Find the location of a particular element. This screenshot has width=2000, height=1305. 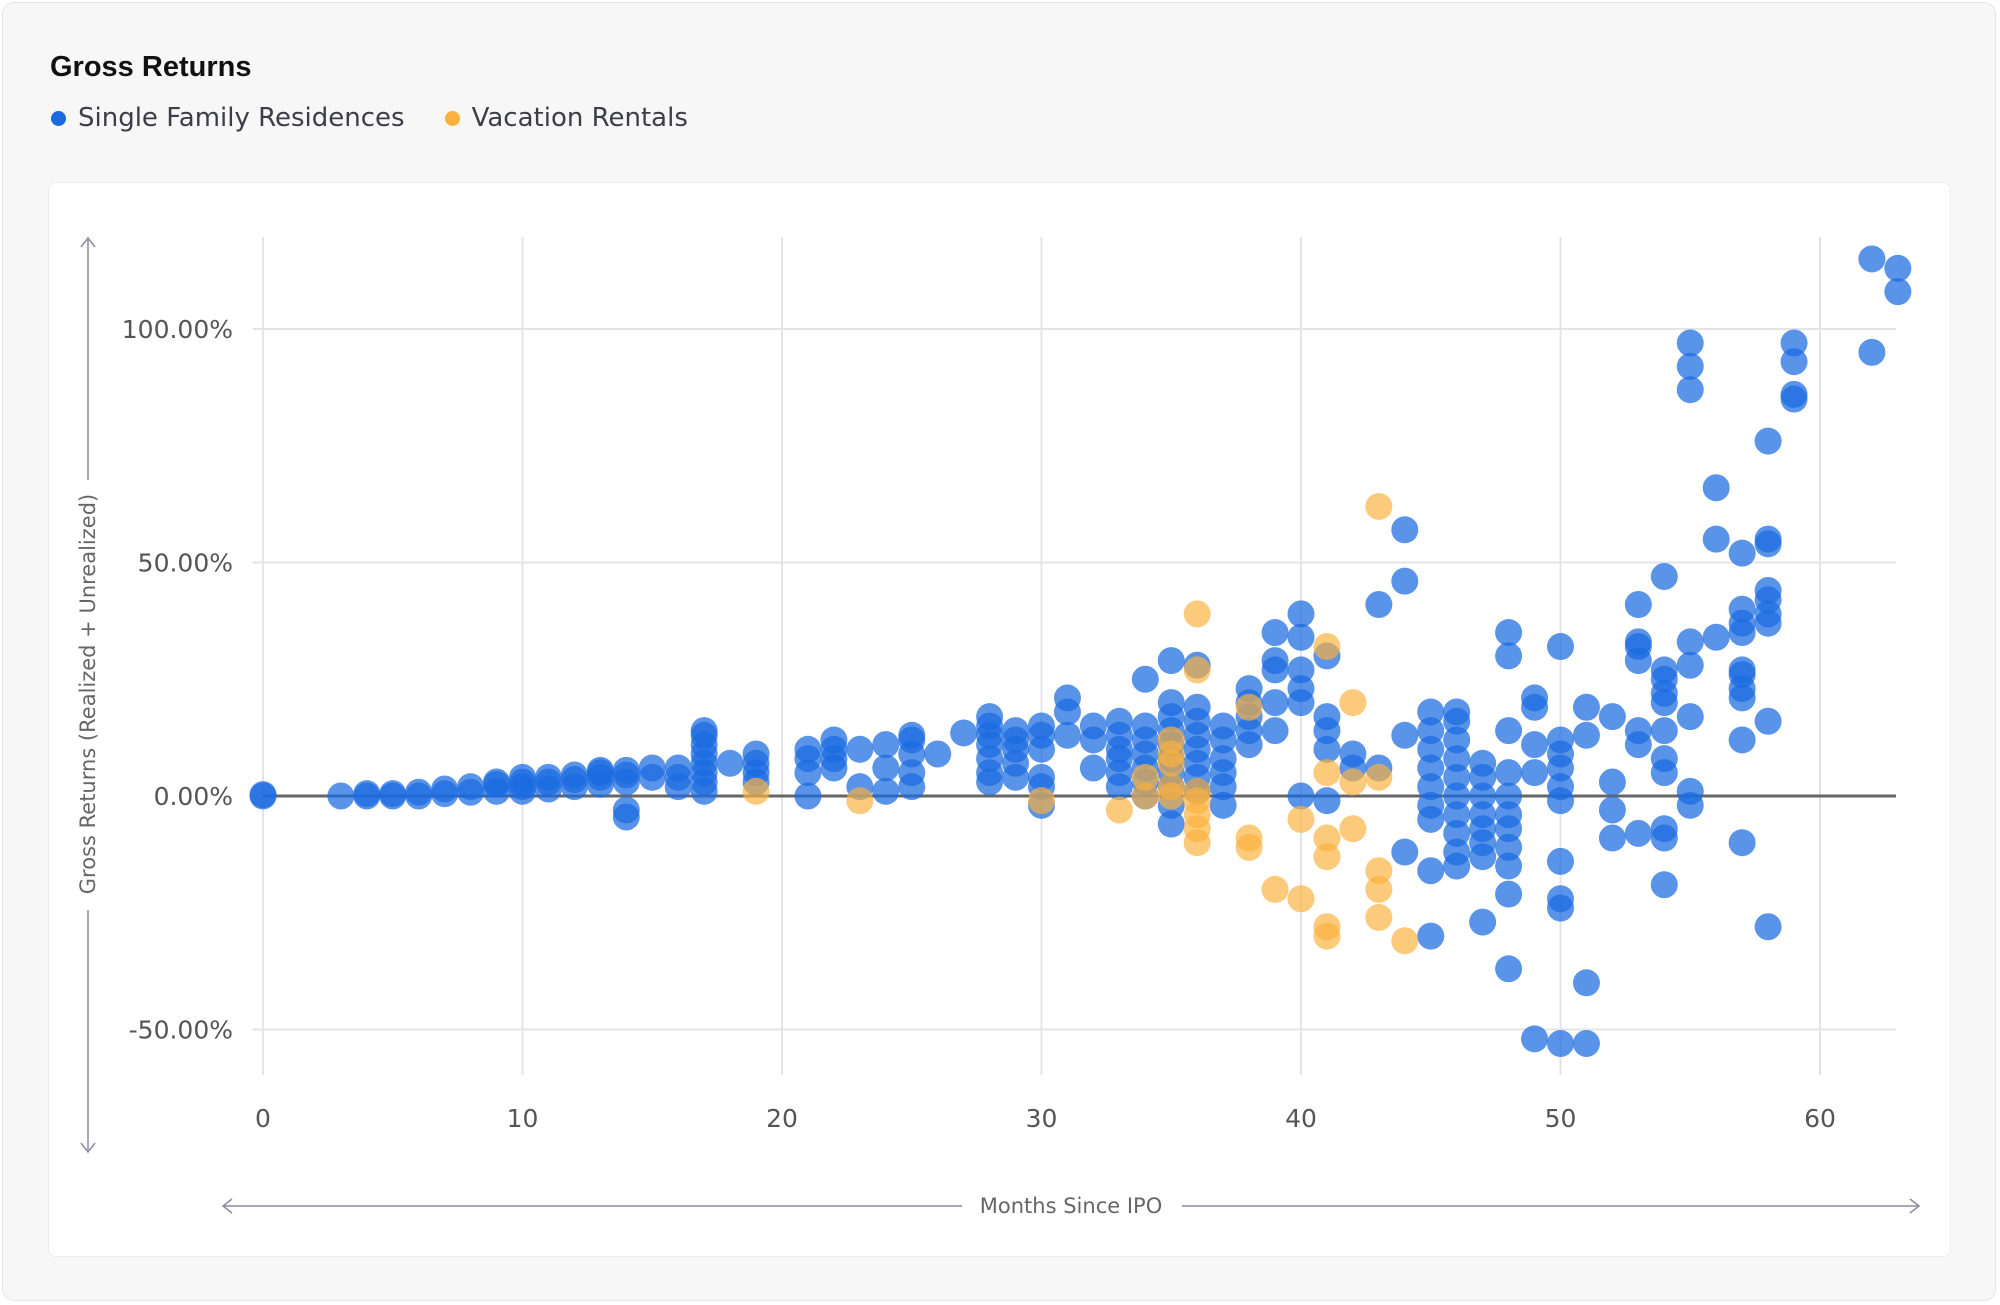

y-axis-label: Gross Returns (Realized + Unrealized) is located at coordinates (88, 694).